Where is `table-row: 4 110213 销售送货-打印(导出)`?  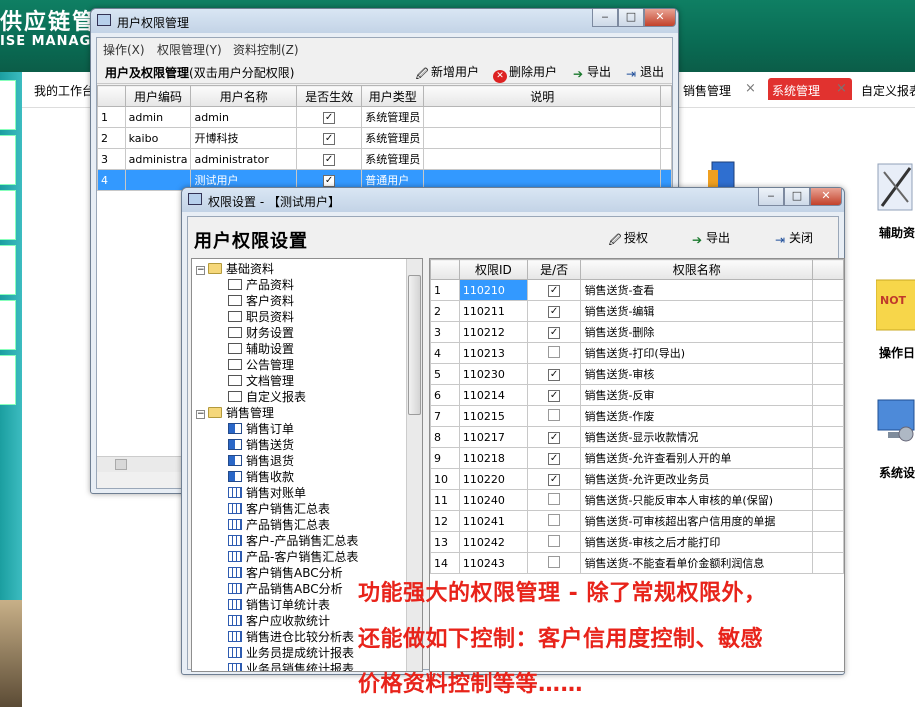 table-row: 4 110213 销售送货-打印(导出) is located at coordinates (637, 353).